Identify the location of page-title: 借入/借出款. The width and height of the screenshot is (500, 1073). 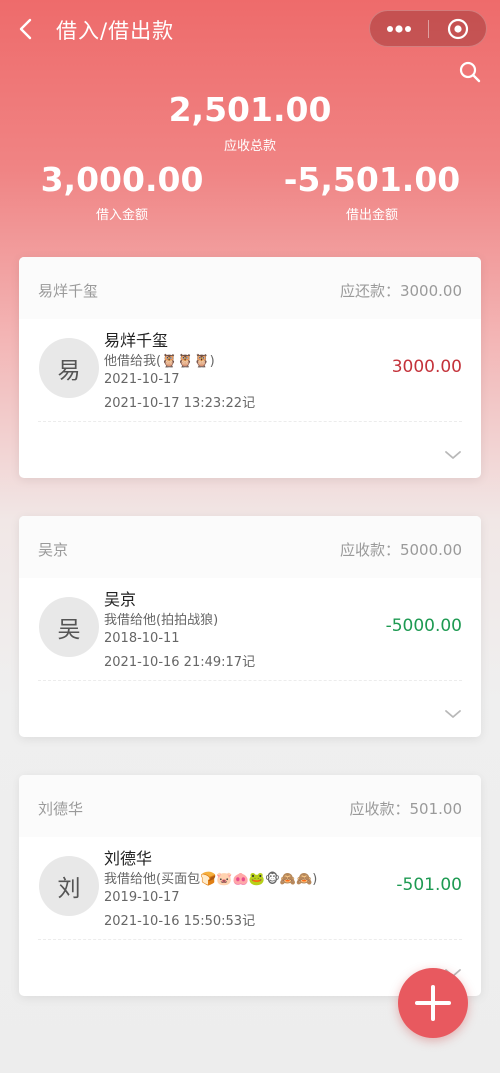
(115, 31).